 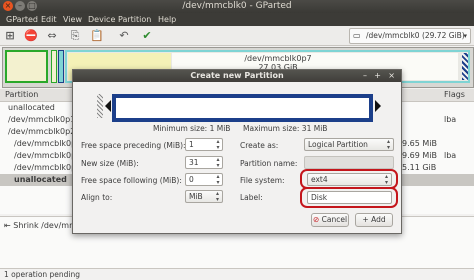 I want to click on window-title: /dev/mmcblk0 - GParted, so click(x=237, y=6).